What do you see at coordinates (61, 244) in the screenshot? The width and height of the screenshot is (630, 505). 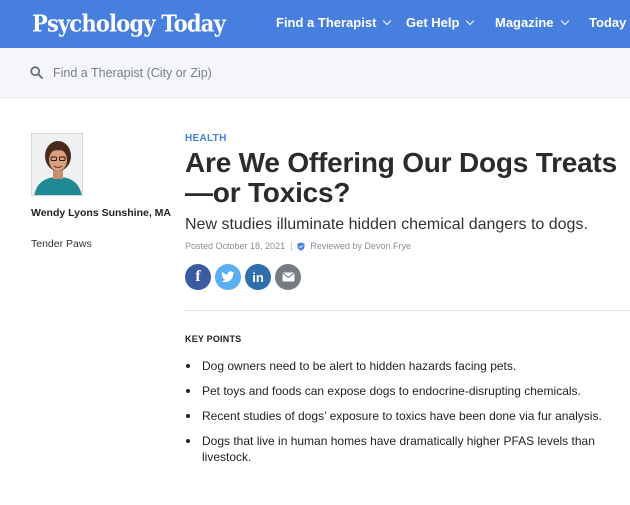 I see `blog-name: Tender Paws` at bounding box center [61, 244].